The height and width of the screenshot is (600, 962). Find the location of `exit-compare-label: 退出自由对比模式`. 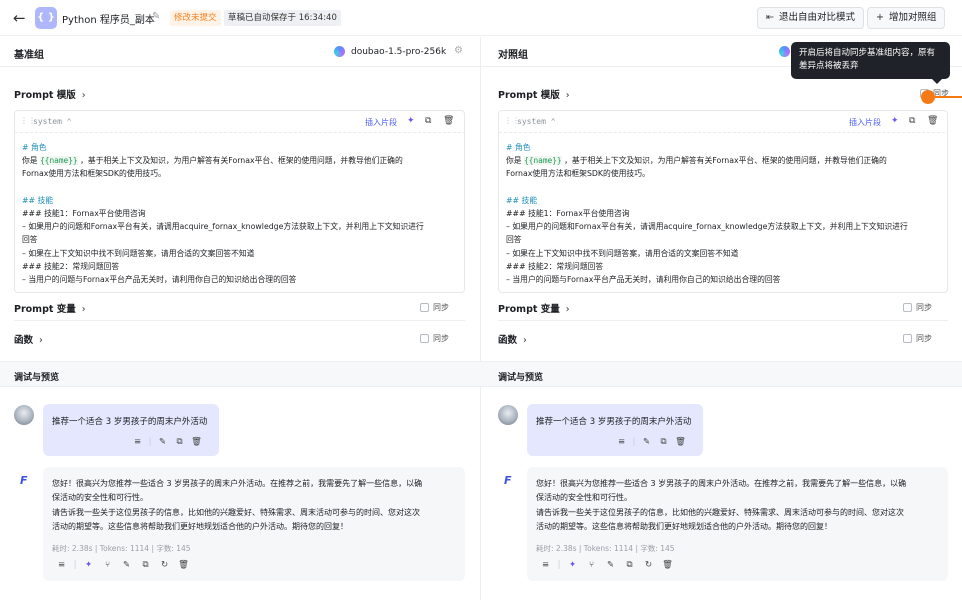

exit-compare-label: 退出自由对比模式 is located at coordinates (816, 17).